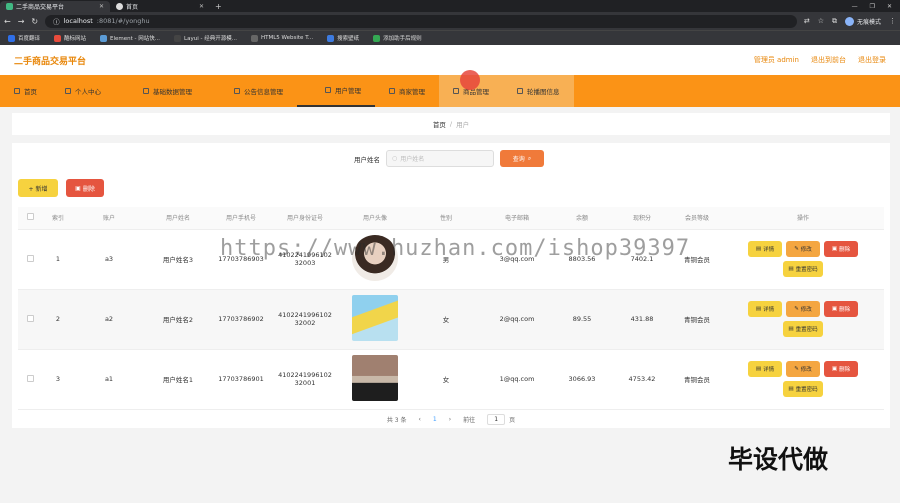 The width and height of the screenshot is (900, 503). What do you see at coordinates (55, 6) in the screenshot?
I see `browser-tab-active: 二手商品交易平台 ✕` at bounding box center [55, 6].